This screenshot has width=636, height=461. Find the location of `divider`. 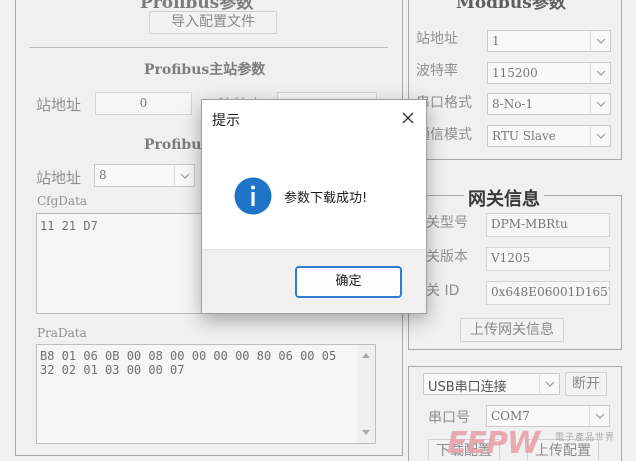

divider is located at coordinates (208, 47).